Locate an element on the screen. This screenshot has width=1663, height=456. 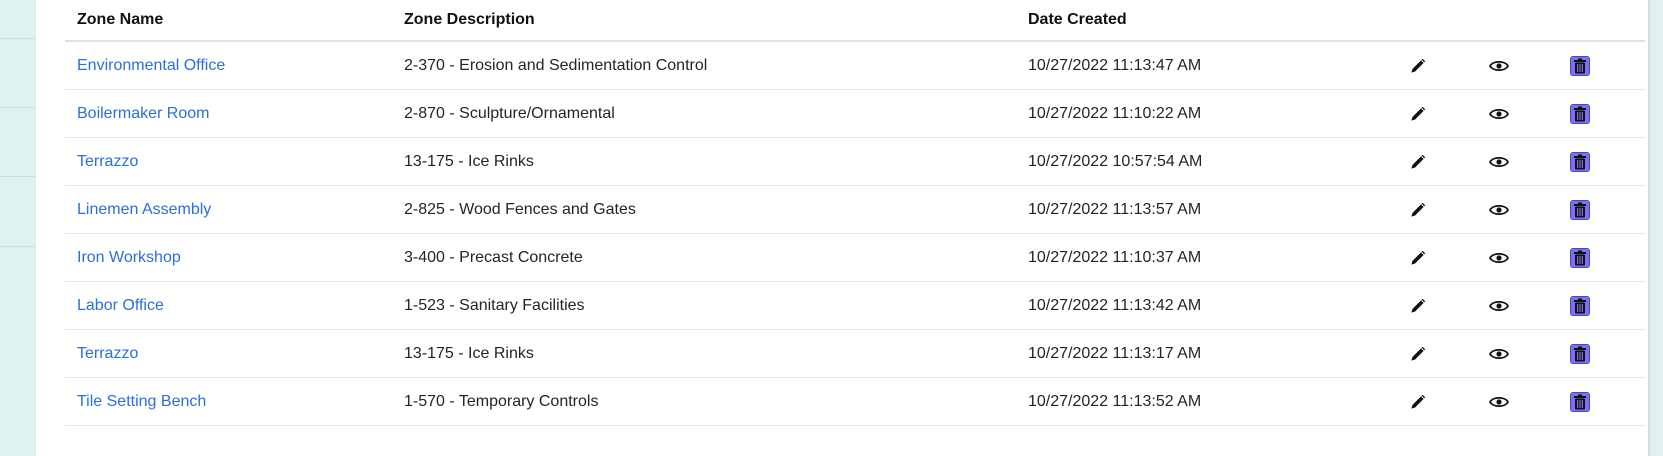
zone-name-link: Environmental Office is located at coordinates (151, 66).